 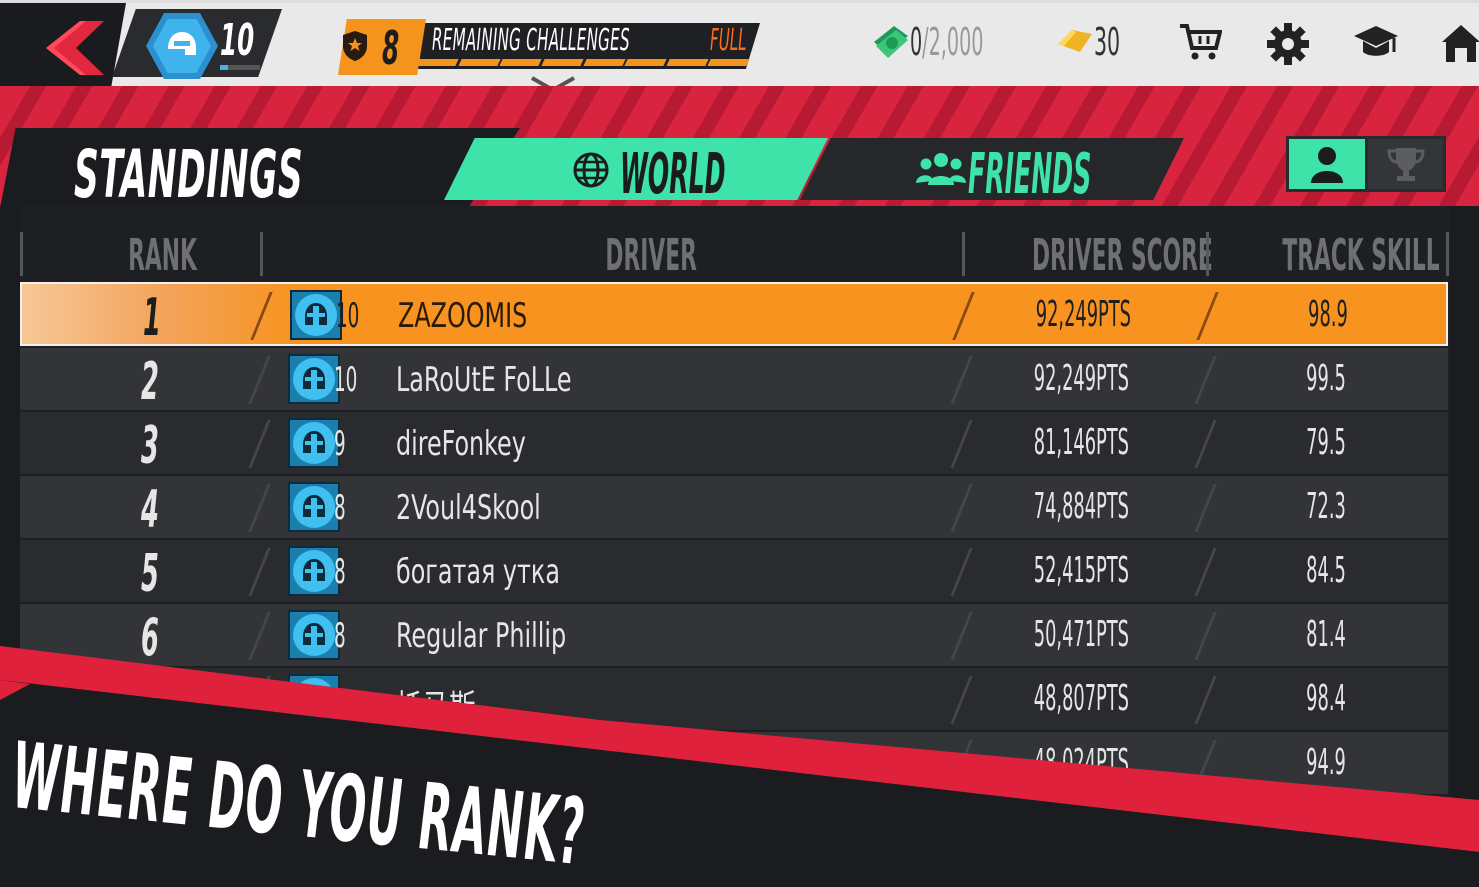 What do you see at coordinates (468, 508) in the screenshot?
I see `driver-name: 2Voul4Skool` at bounding box center [468, 508].